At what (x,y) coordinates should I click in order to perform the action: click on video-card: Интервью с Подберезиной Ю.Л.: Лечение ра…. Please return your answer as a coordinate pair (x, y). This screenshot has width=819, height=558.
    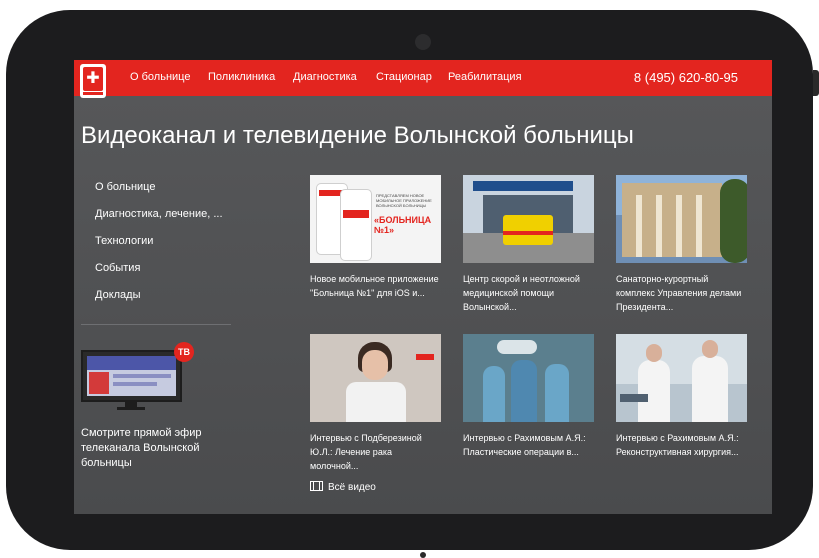
    Looking at the image, I should click on (375, 403).